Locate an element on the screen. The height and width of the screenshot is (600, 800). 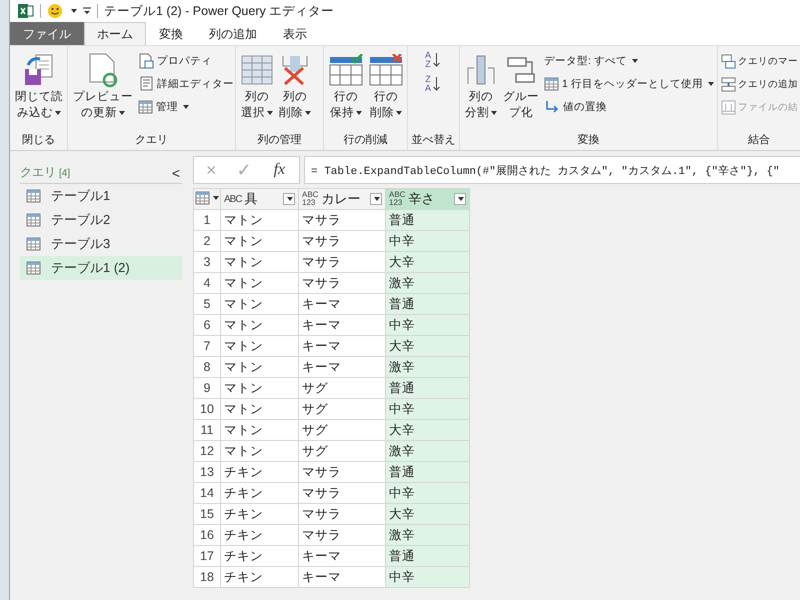
customize-menu-icon is located at coordinates (87, 11).